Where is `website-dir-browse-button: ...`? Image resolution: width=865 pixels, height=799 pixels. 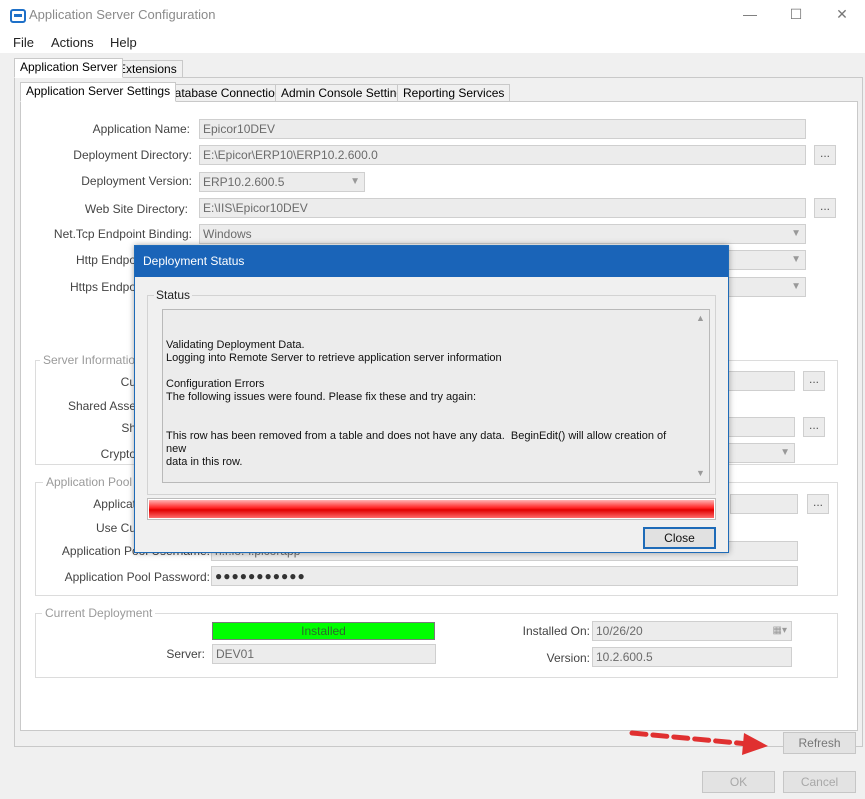 website-dir-browse-button: ... is located at coordinates (825, 208).